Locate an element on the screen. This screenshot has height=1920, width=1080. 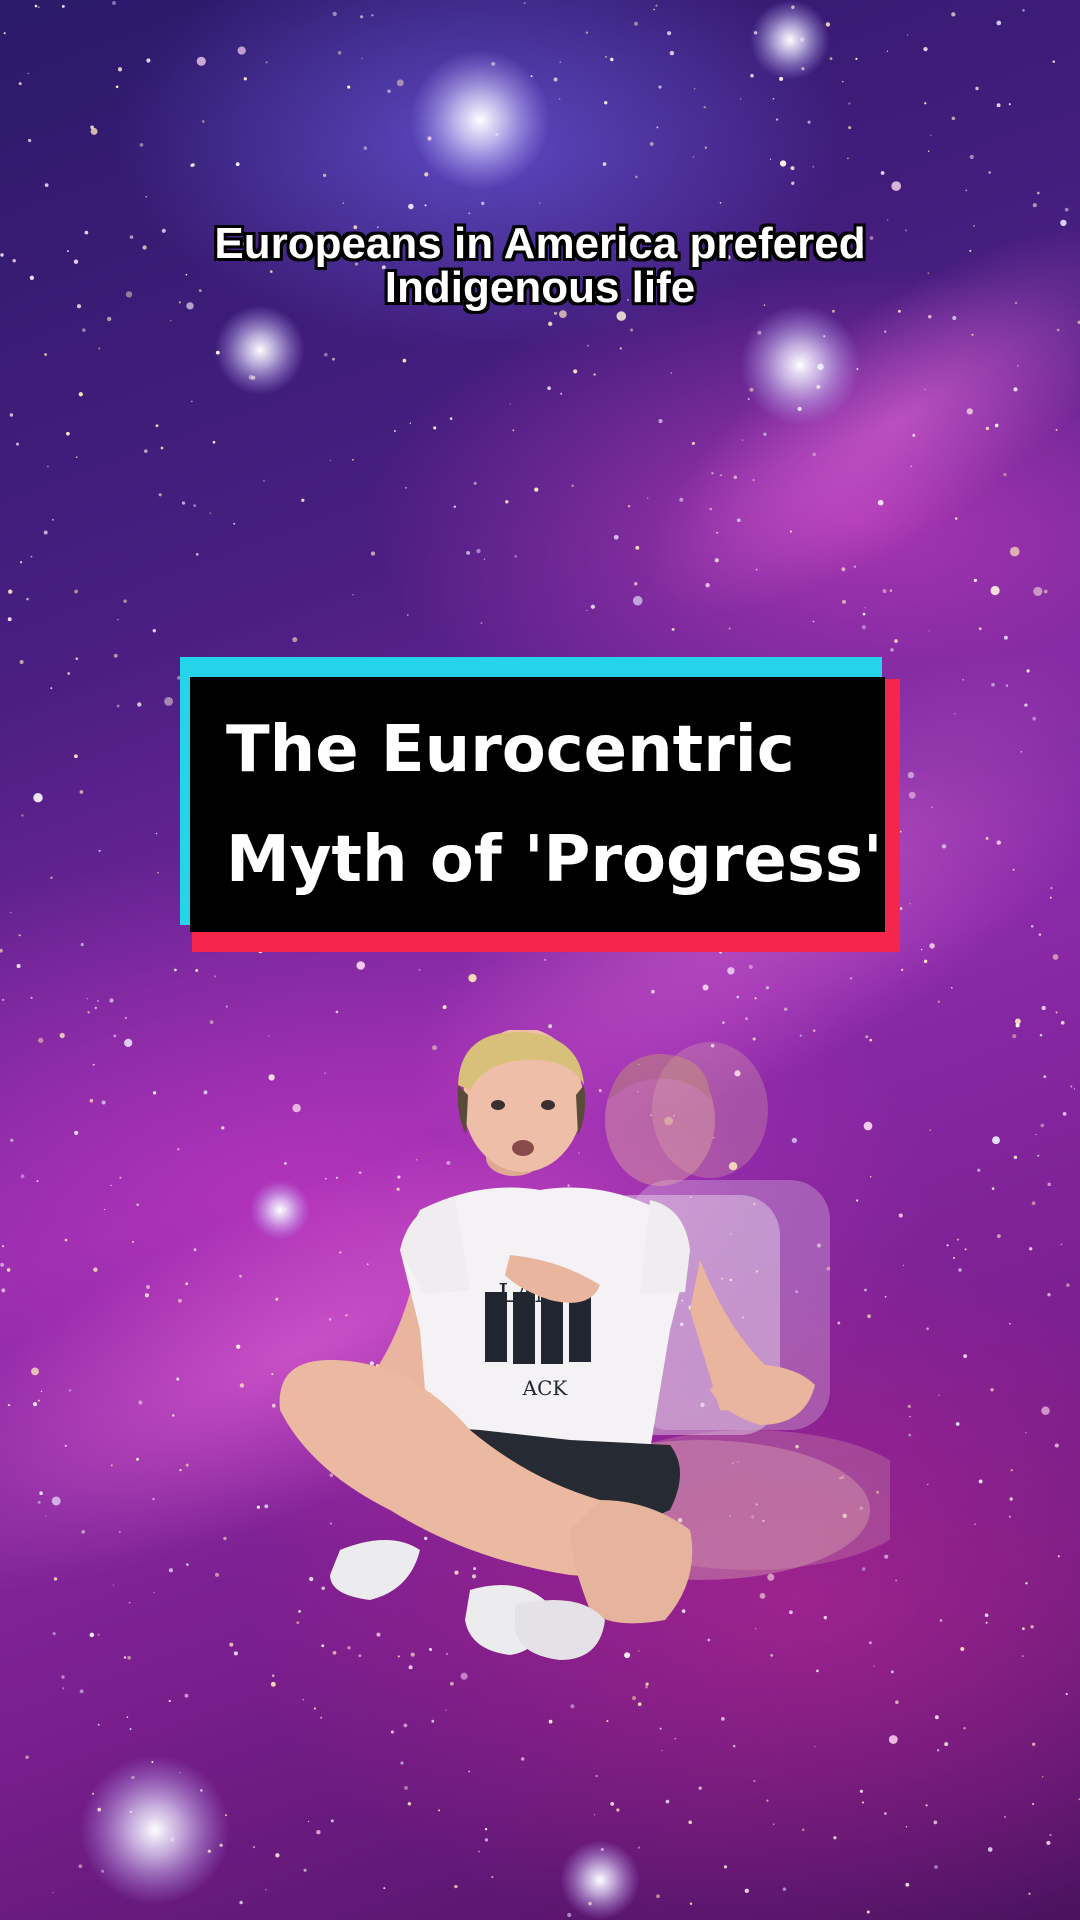
caption-line-2: Indigenous life is located at coordinates (540, 287).